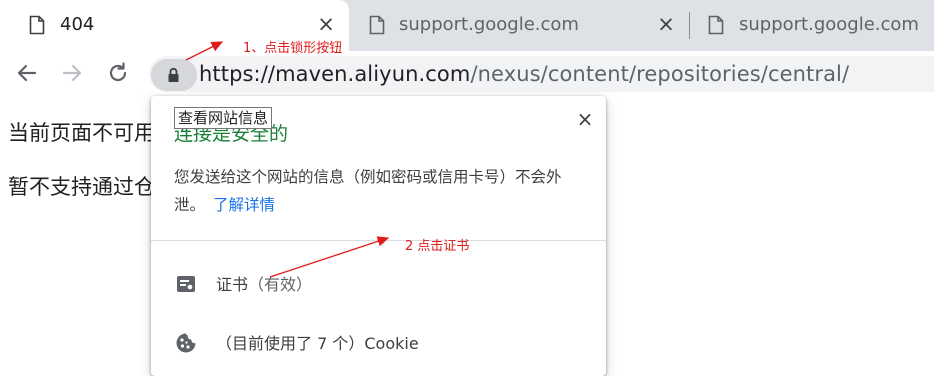  Describe the element at coordinates (280, 284) in the screenshot. I see `certificate-status: （有效）` at that location.